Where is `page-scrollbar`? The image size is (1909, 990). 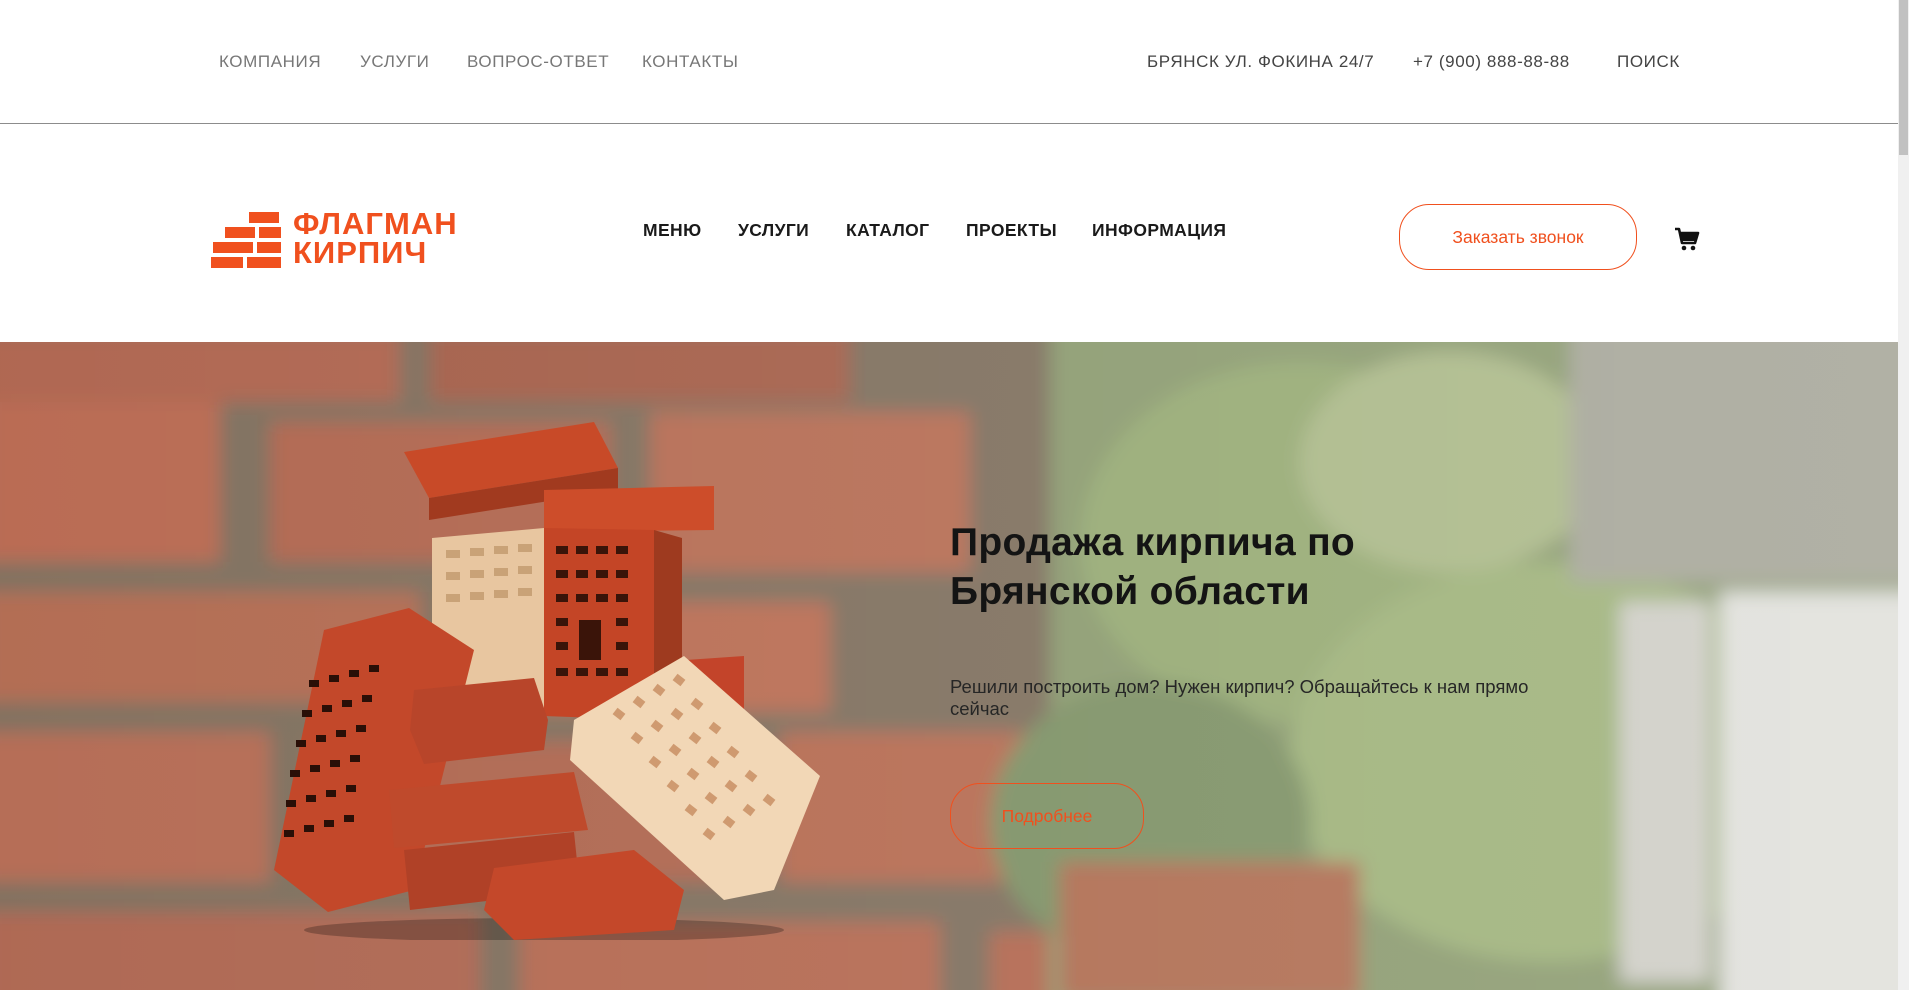
page-scrollbar is located at coordinates (1903, 495).